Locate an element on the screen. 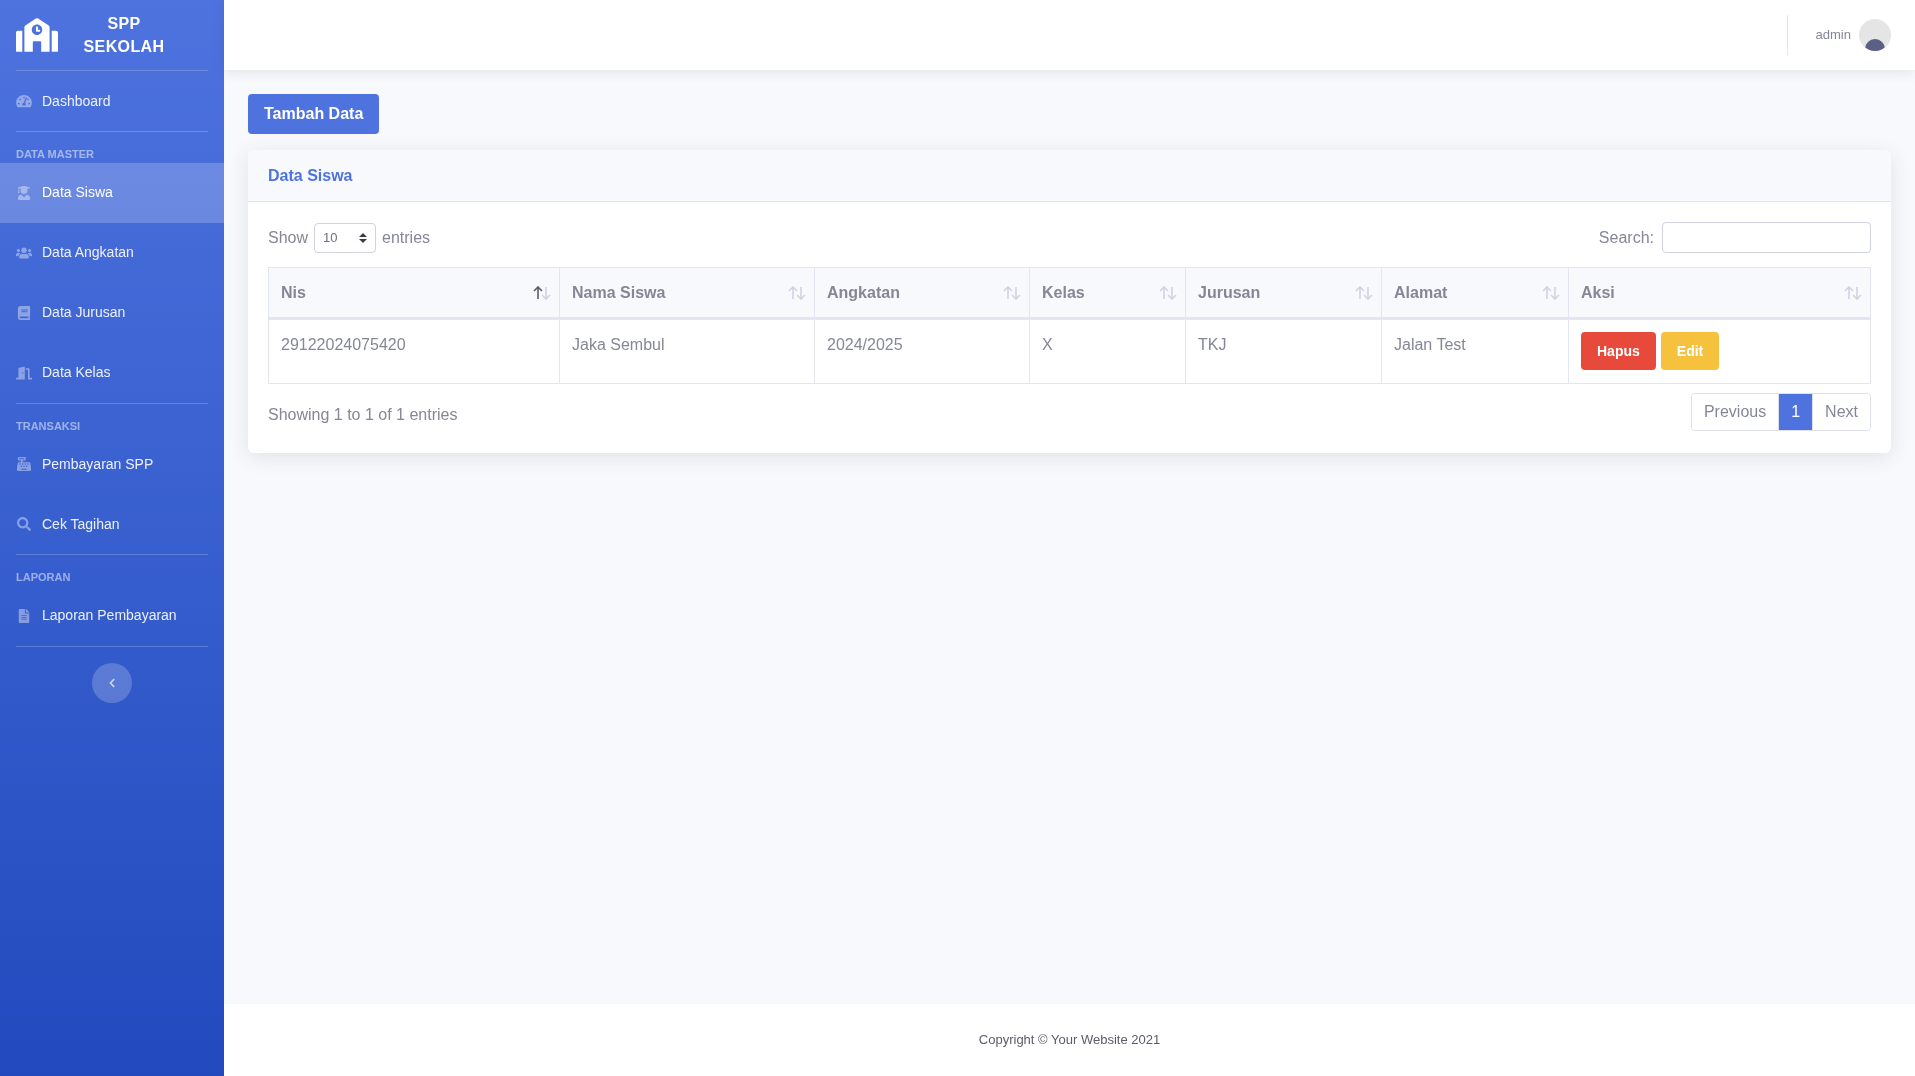 The image size is (1915, 1076). sidebar-heading: TRANSAKSI is located at coordinates (48, 426).